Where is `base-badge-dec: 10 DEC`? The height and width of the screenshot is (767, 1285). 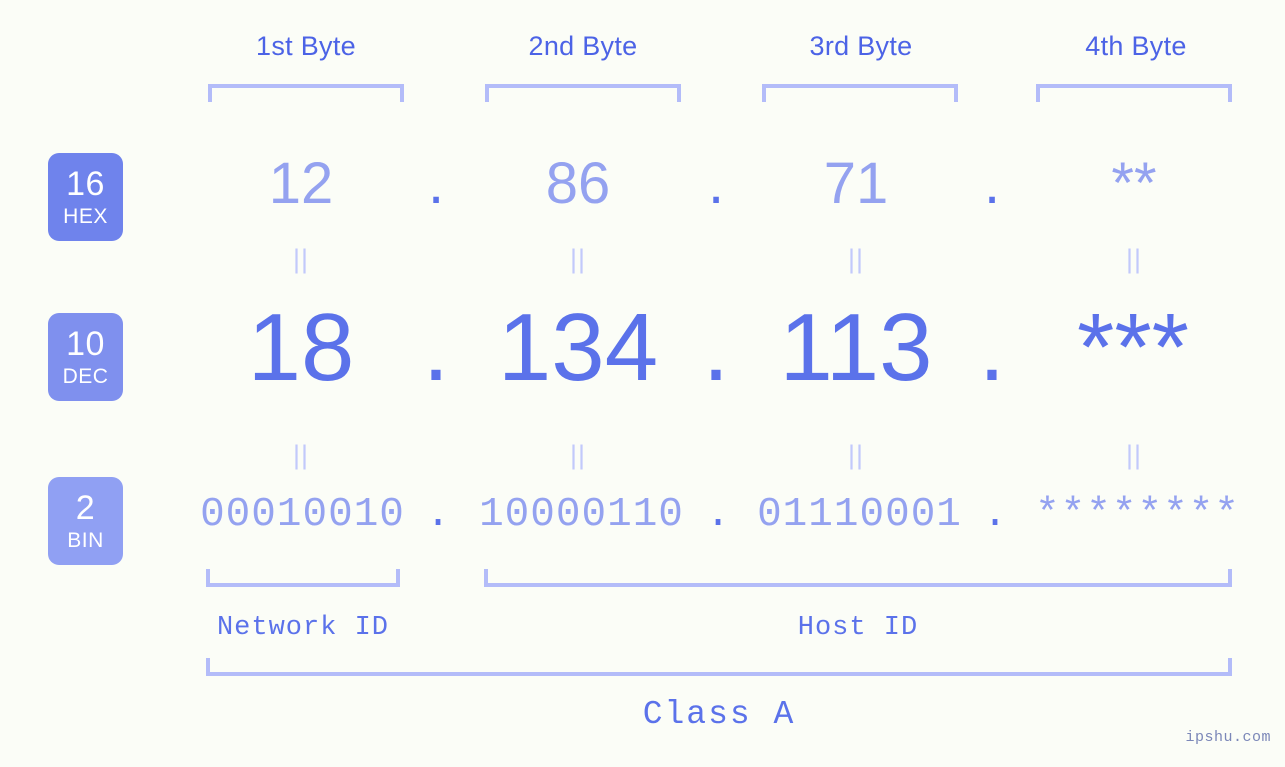 base-badge-dec: 10 DEC is located at coordinates (85, 357).